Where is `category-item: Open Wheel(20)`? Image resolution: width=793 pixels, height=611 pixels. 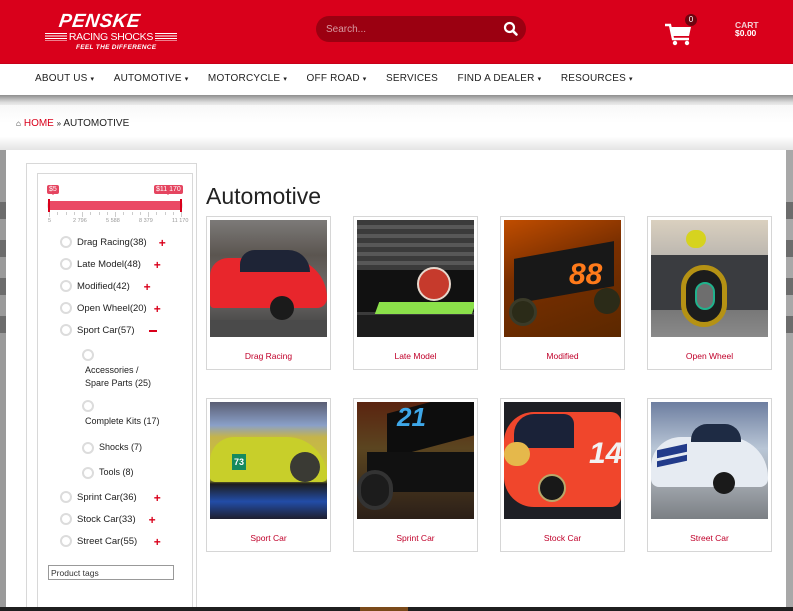 category-item: Open Wheel(20) is located at coordinates (112, 308).